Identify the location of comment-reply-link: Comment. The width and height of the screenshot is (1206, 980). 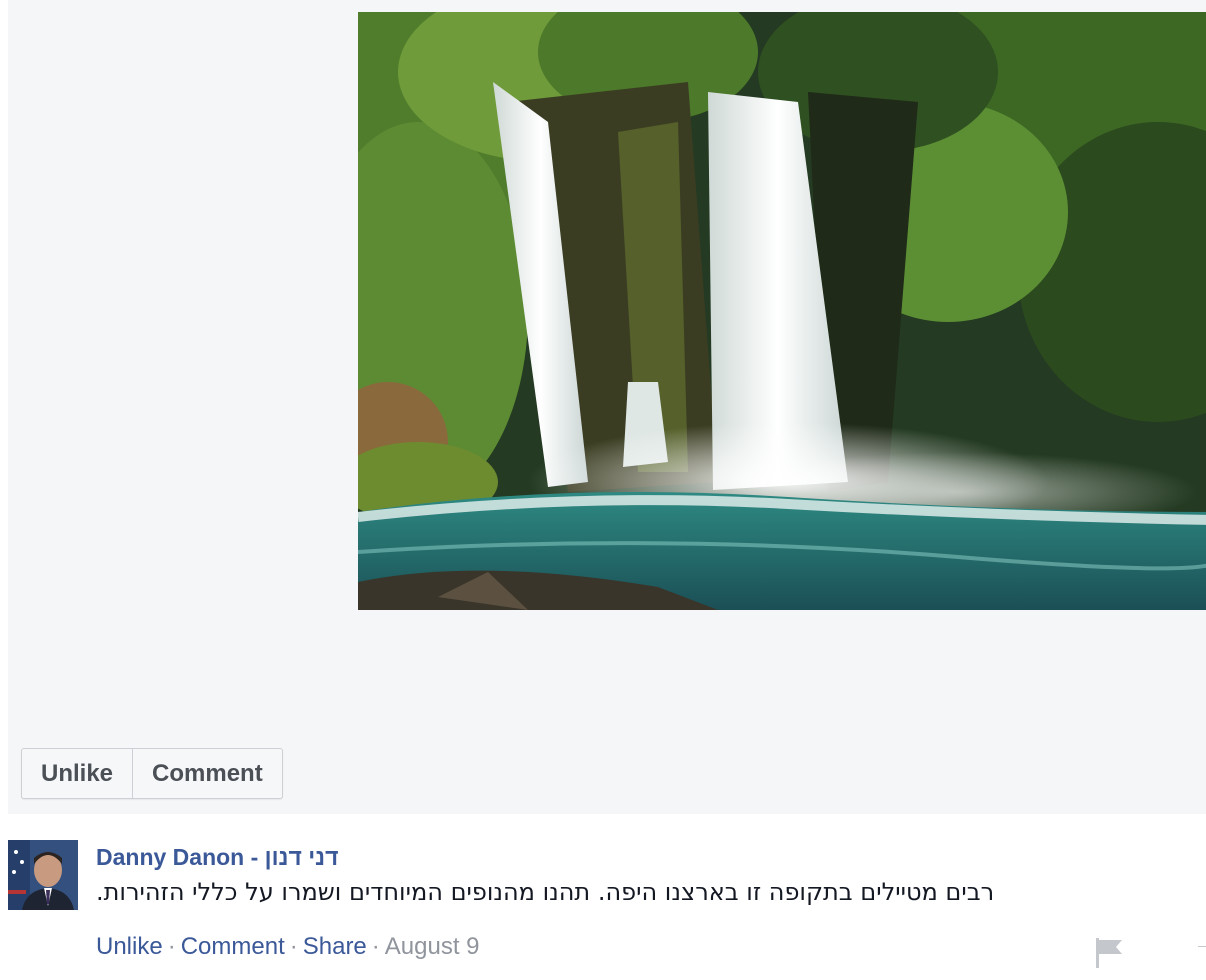
(233, 946).